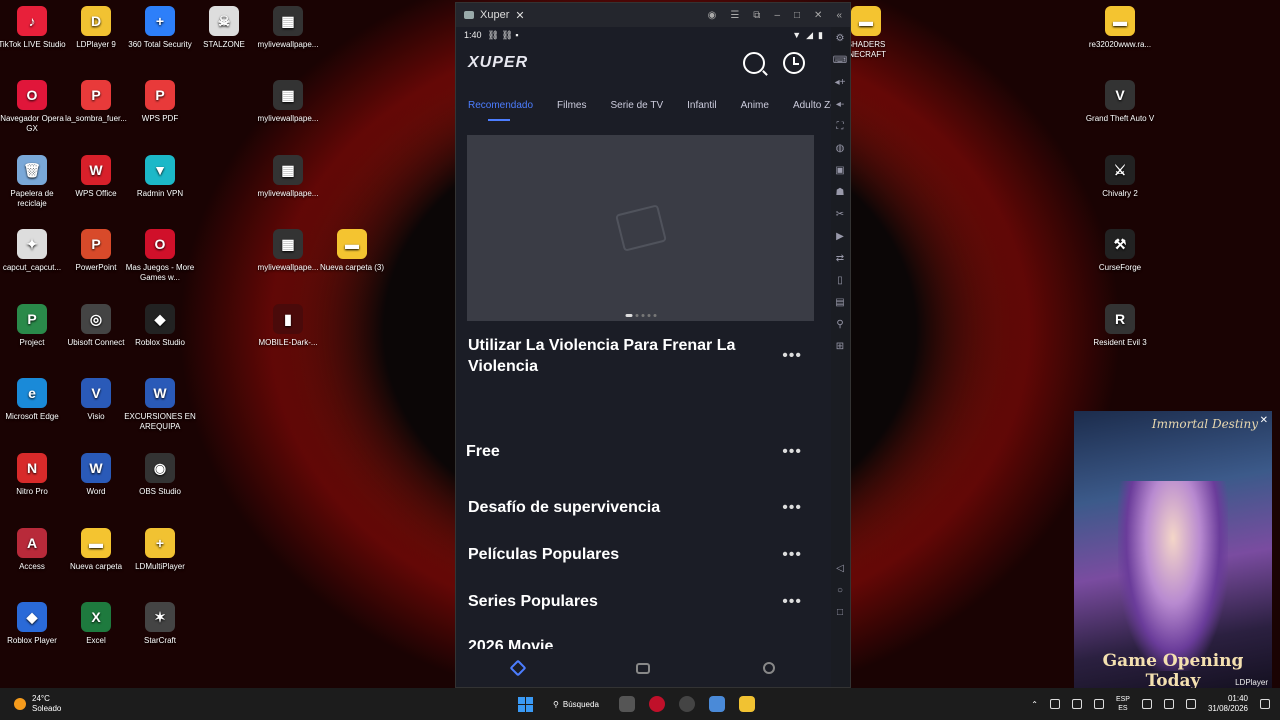 Image resolution: width=1280 pixels, height=720 pixels. What do you see at coordinates (840, 60) in the screenshot?
I see `keyboard-icon: ⌨` at bounding box center [840, 60].